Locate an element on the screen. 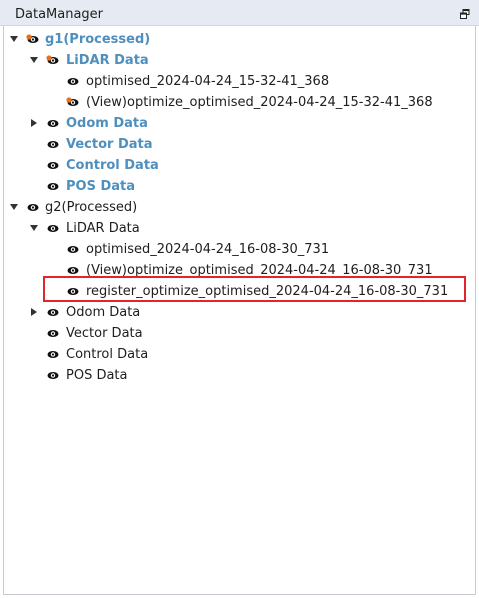 This screenshot has width=479, height=598. tree-node-g2-vector: Vector Data is located at coordinates (239, 333).